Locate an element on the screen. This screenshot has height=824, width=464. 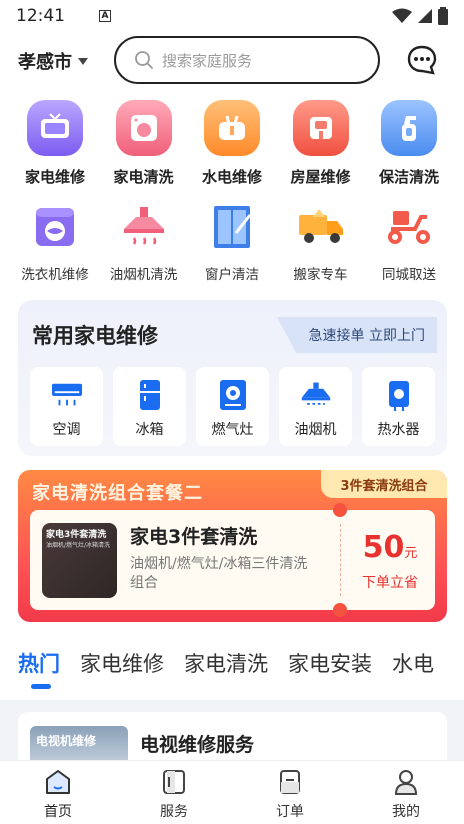
tab-utility: 水电 is located at coordinates (413, 669).